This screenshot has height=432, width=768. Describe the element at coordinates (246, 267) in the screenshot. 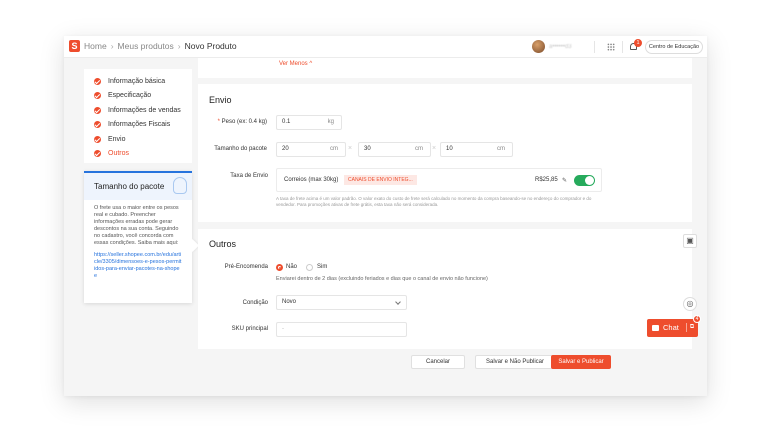

I see `preorder-label: Pré-Encomenda` at that location.